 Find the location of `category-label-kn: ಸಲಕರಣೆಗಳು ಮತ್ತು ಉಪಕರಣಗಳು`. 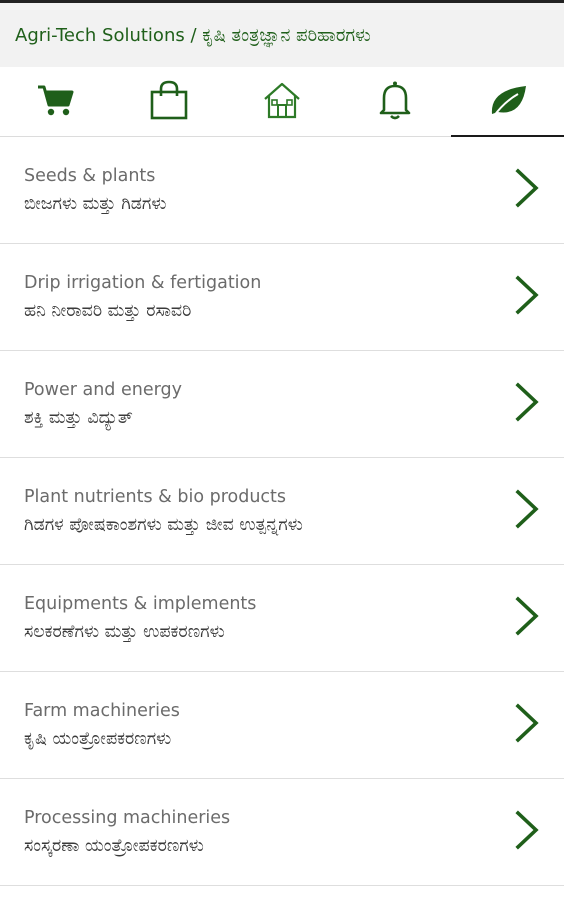

category-label-kn: ಸಲಕರಣೆಗಳು ಮತ್ತು ಉಪಕರಣಗಳು is located at coordinates (124, 632).